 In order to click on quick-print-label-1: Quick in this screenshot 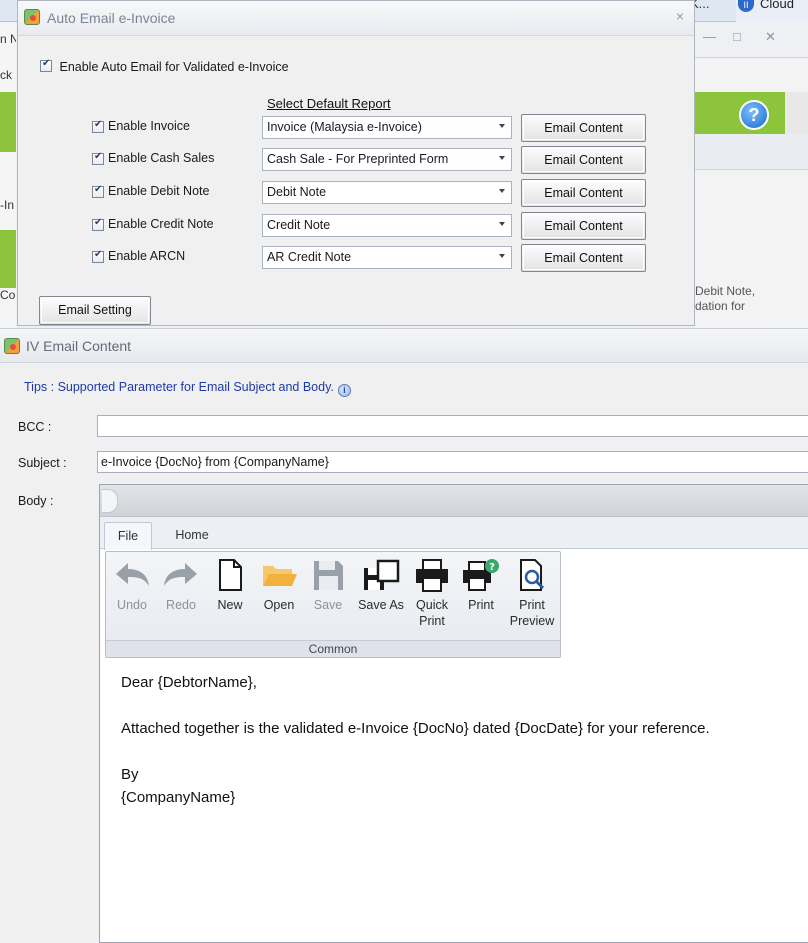, I will do `click(432, 605)`.